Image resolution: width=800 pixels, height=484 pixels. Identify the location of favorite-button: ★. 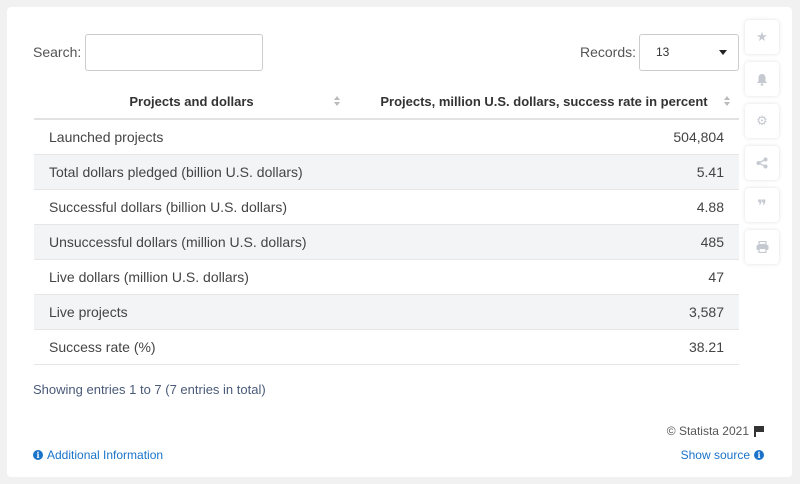
(762, 37).